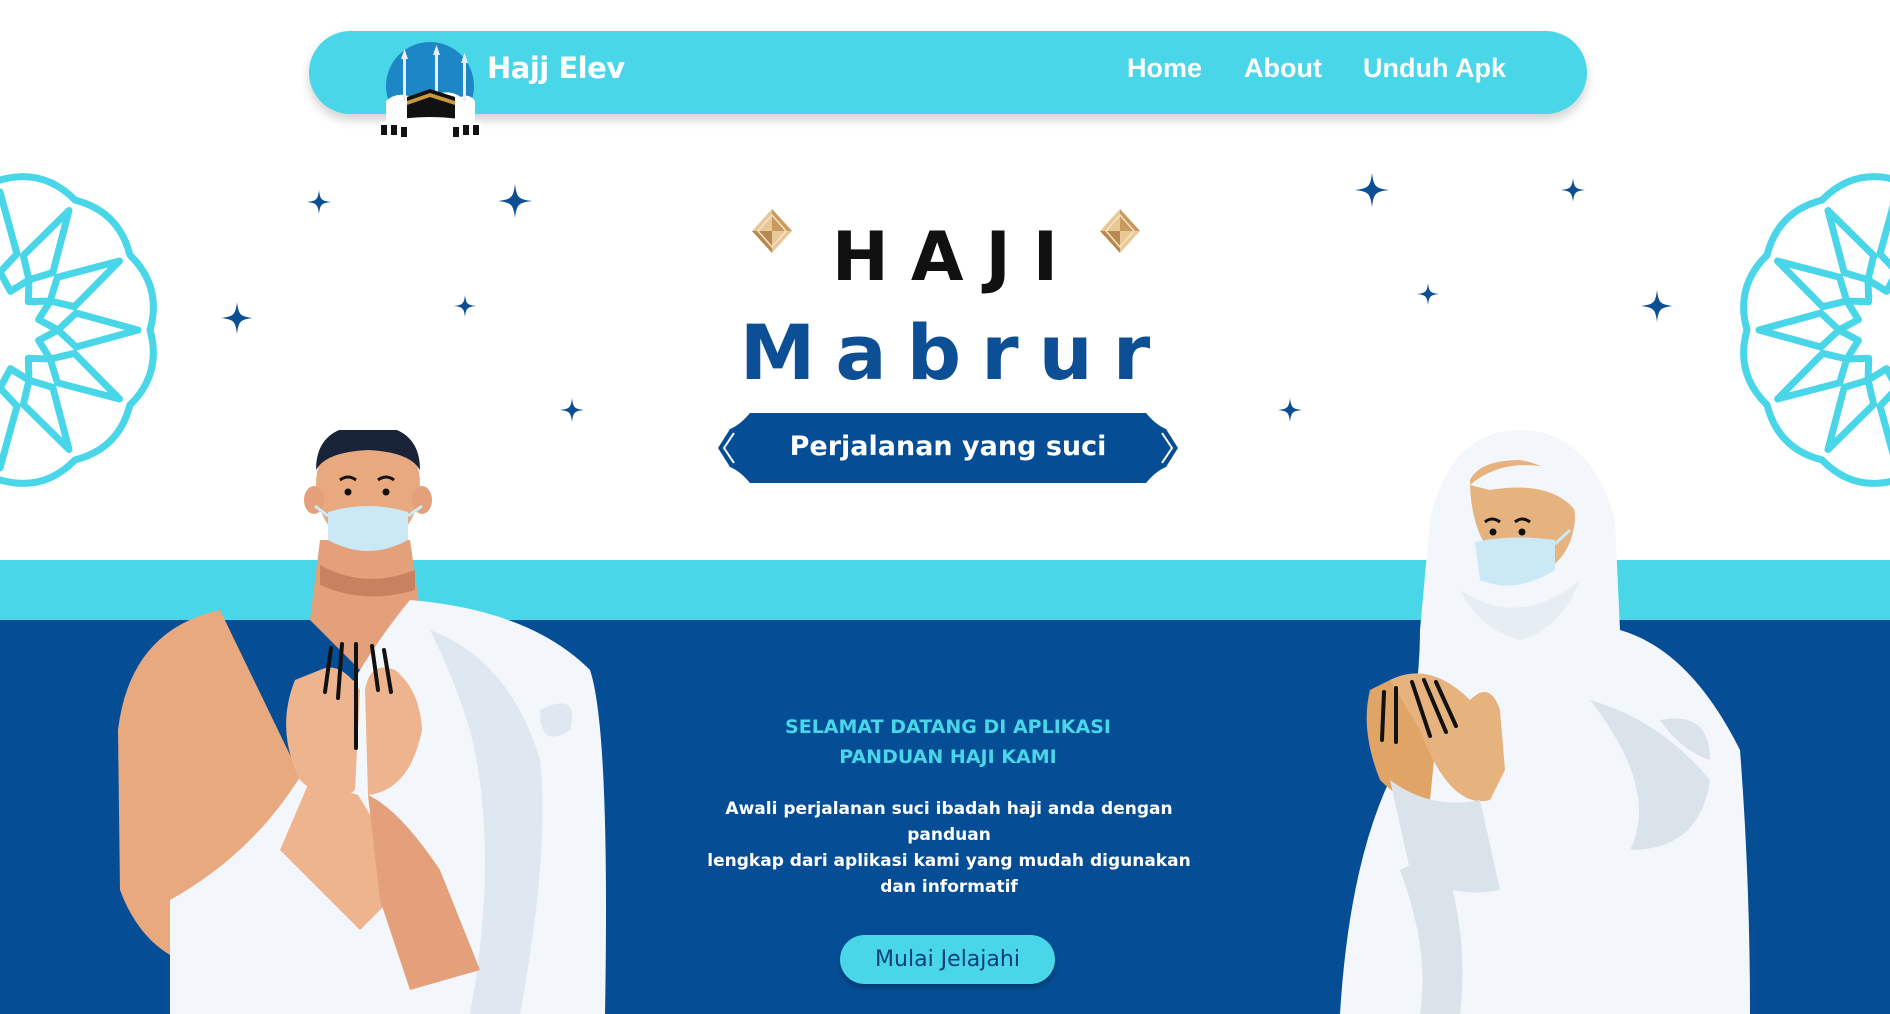 The image size is (1890, 1014). I want to click on nav-home-link: Home, so click(1164, 68).